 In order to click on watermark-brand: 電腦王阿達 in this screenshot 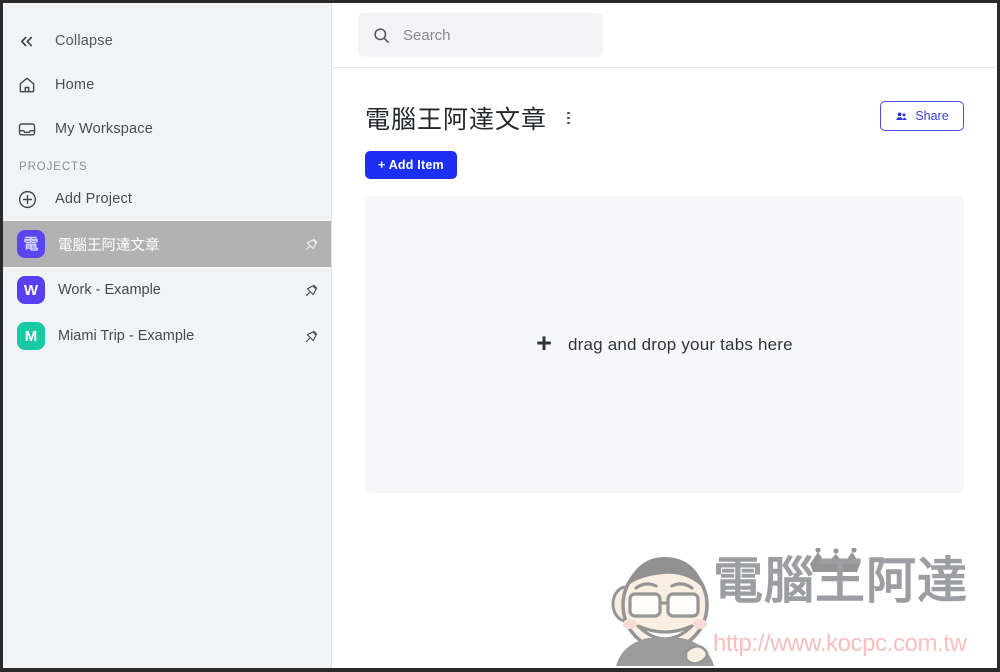, I will do `click(840, 581)`.